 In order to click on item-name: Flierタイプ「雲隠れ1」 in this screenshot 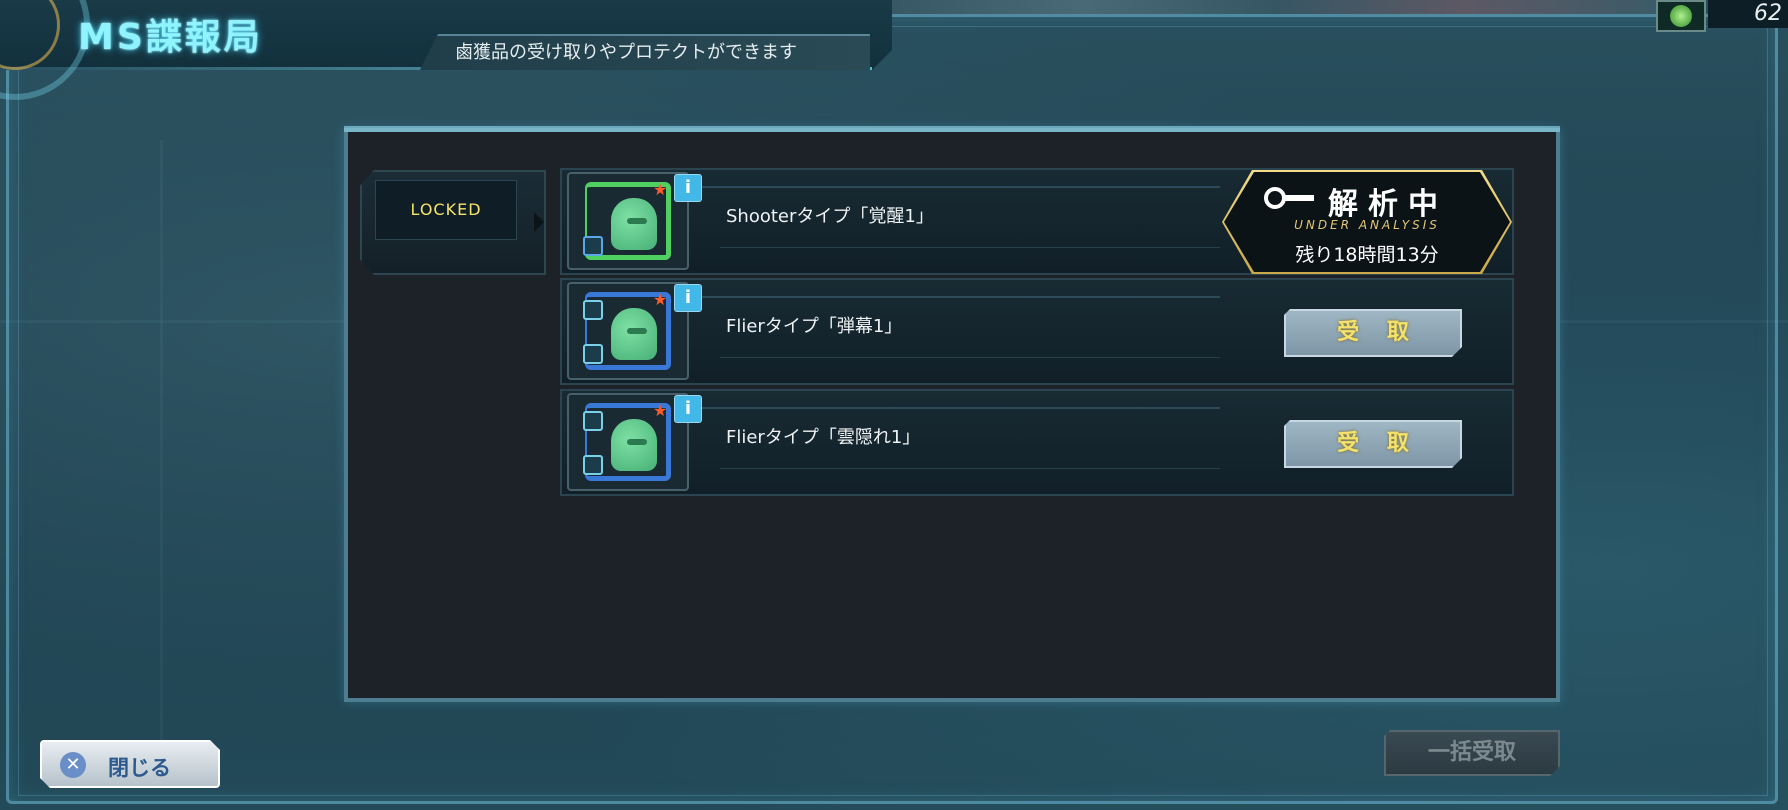, I will do `click(823, 437)`.